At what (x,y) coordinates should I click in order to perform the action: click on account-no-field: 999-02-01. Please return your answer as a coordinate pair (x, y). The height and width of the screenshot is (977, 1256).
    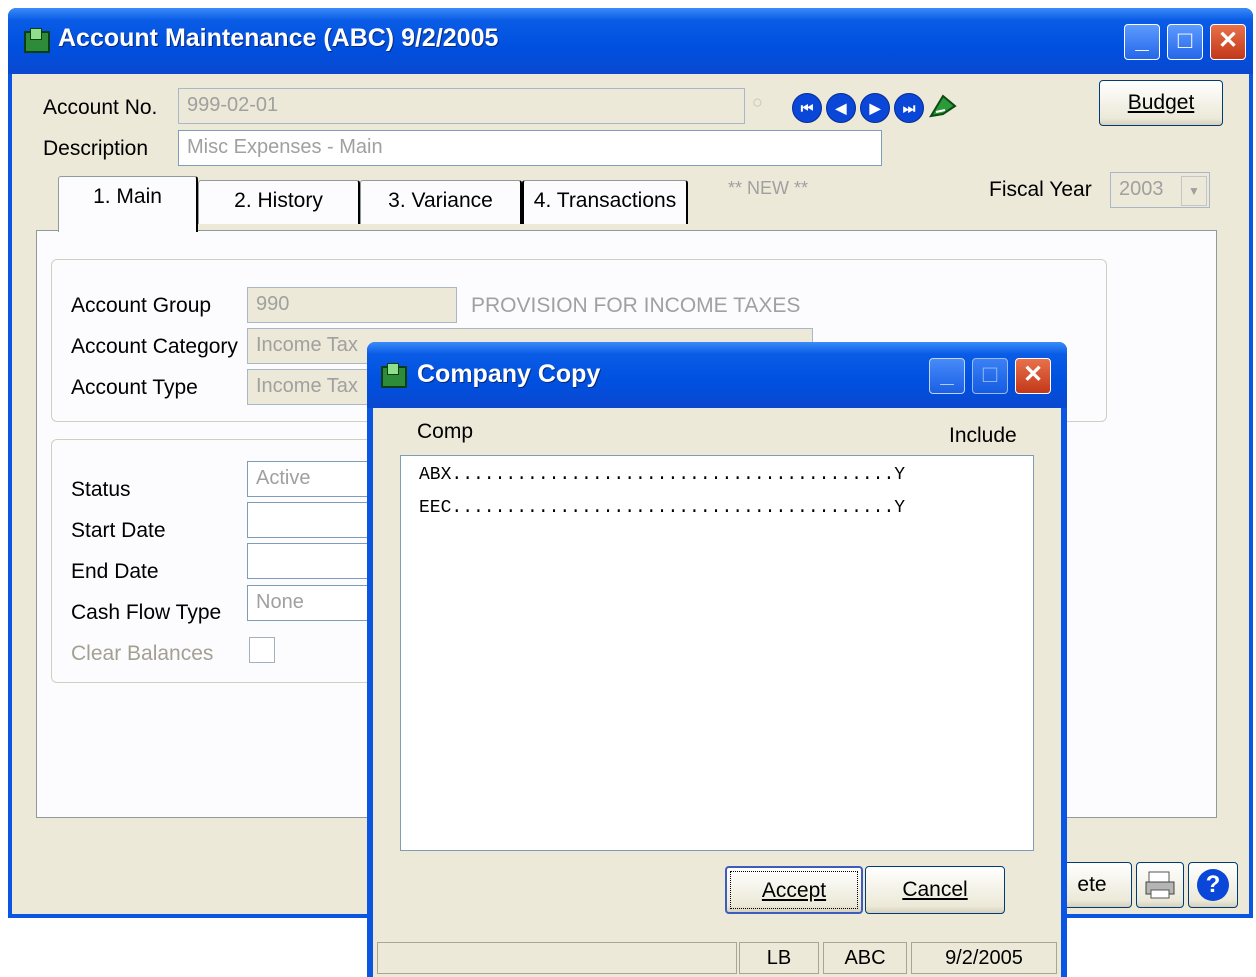
    Looking at the image, I should click on (461, 106).